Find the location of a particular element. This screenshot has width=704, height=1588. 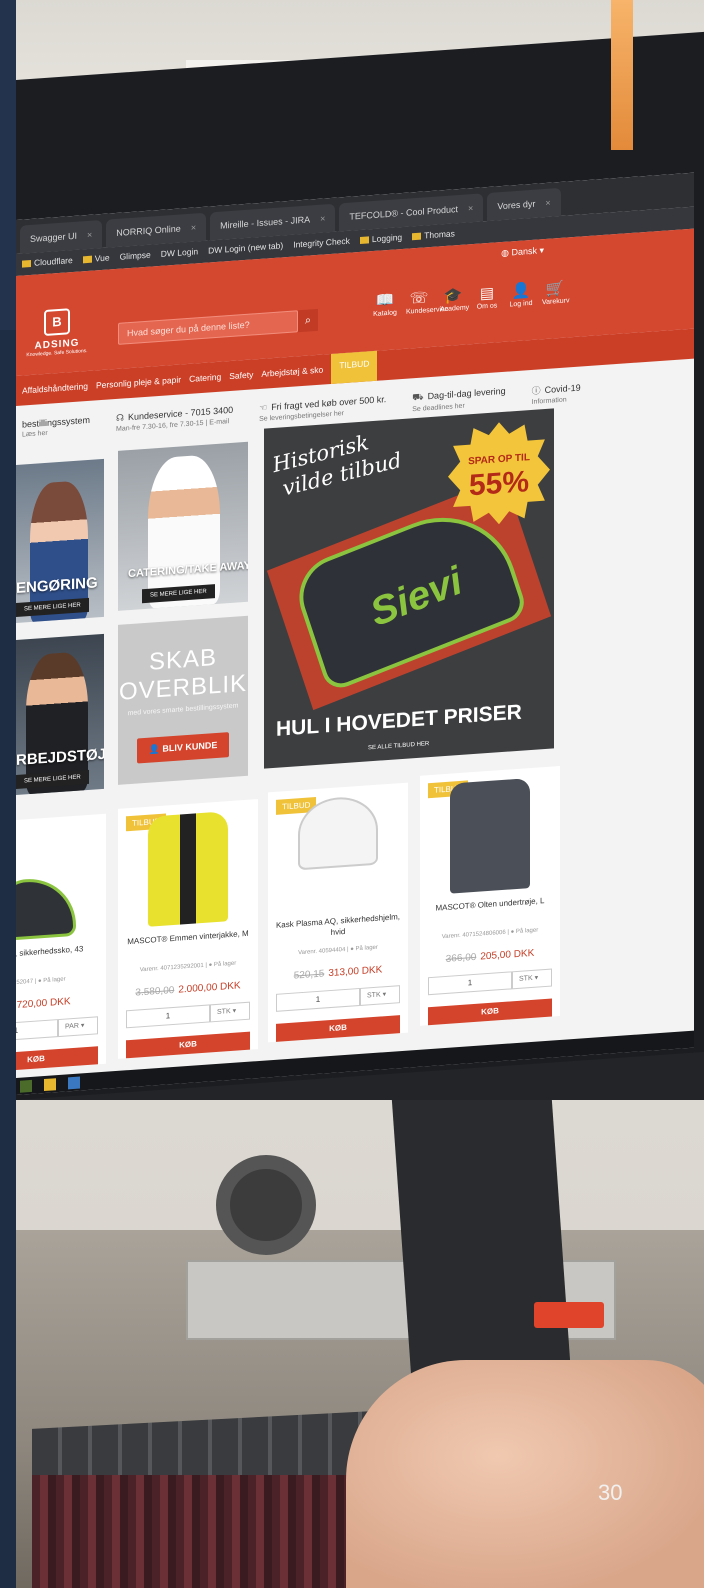

truck-icon: ⛟ is located at coordinates (418, 397).